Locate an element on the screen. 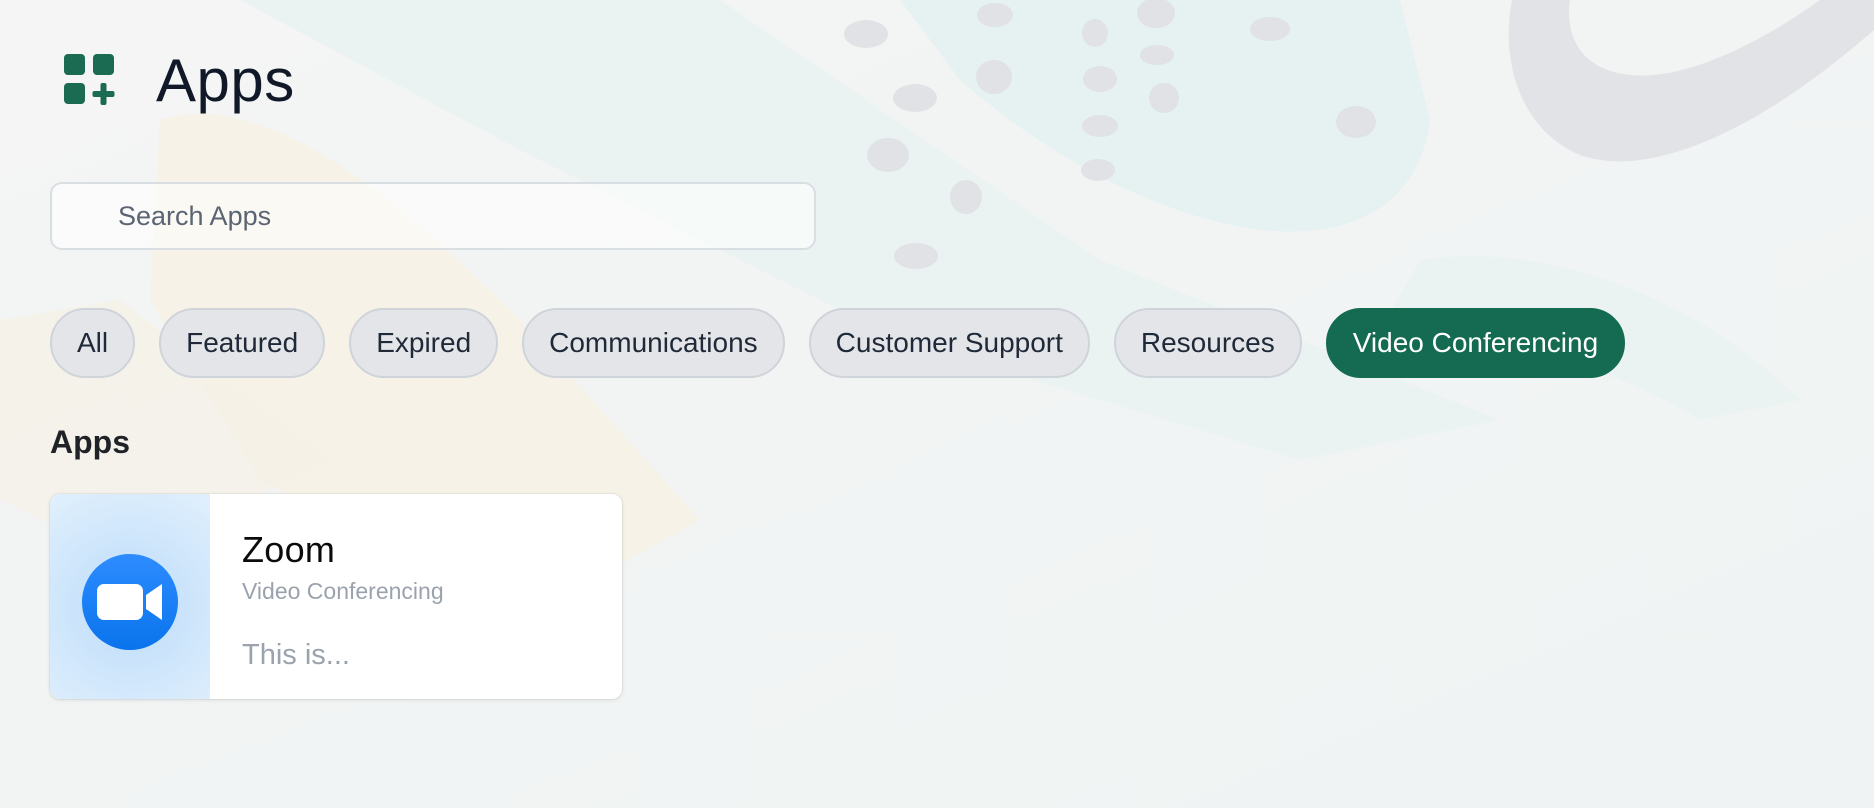  search-box is located at coordinates (433, 216).